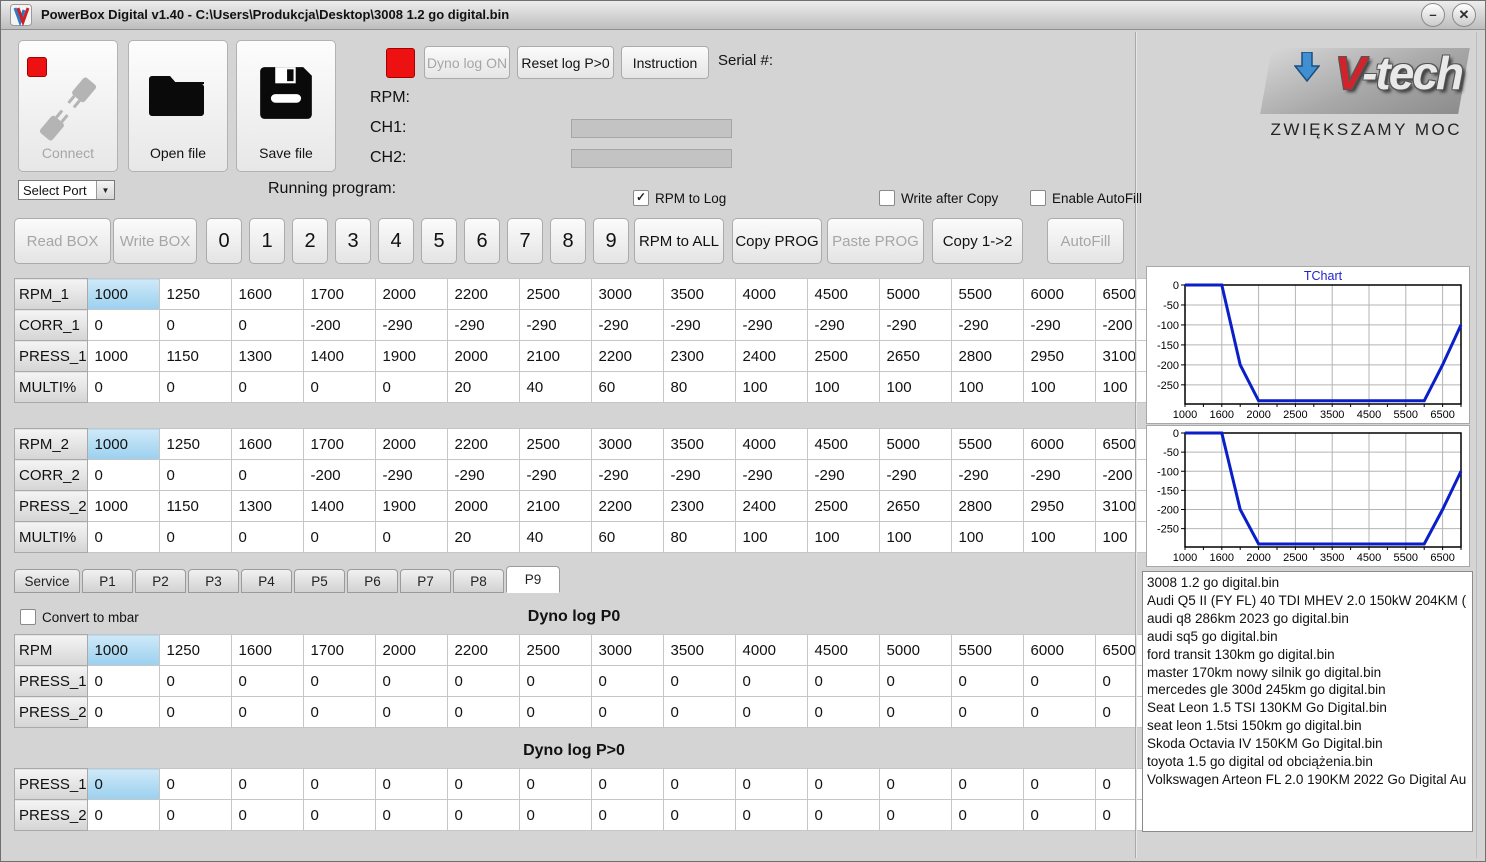 The height and width of the screenshot is (862, 1486). I want to click on program-button-0: 0, so click(224, 241).